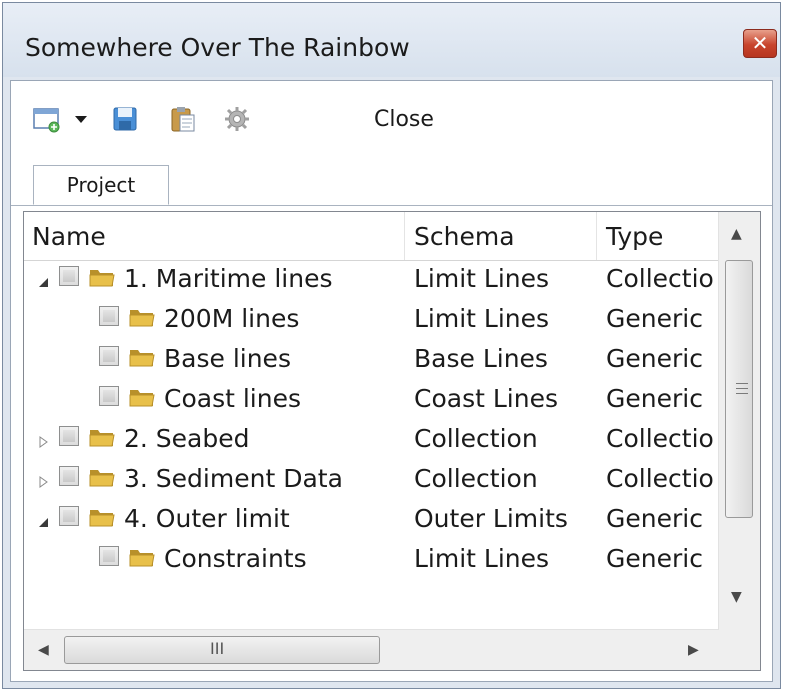 The width and height of the screenshot is (785, 693). What do you see at coordinates (233, 478) in the screenshot?
I see `cell-name: 3. Sediment Data` at bounding box center [233, 478].